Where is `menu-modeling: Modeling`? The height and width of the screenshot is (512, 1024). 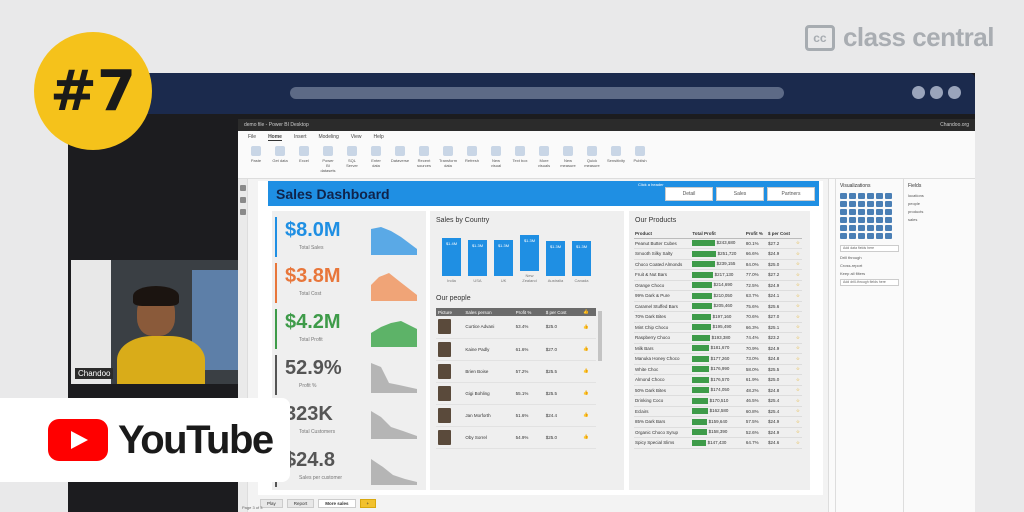 menu-modeling: Modeling is located at coordinates (328, 137).